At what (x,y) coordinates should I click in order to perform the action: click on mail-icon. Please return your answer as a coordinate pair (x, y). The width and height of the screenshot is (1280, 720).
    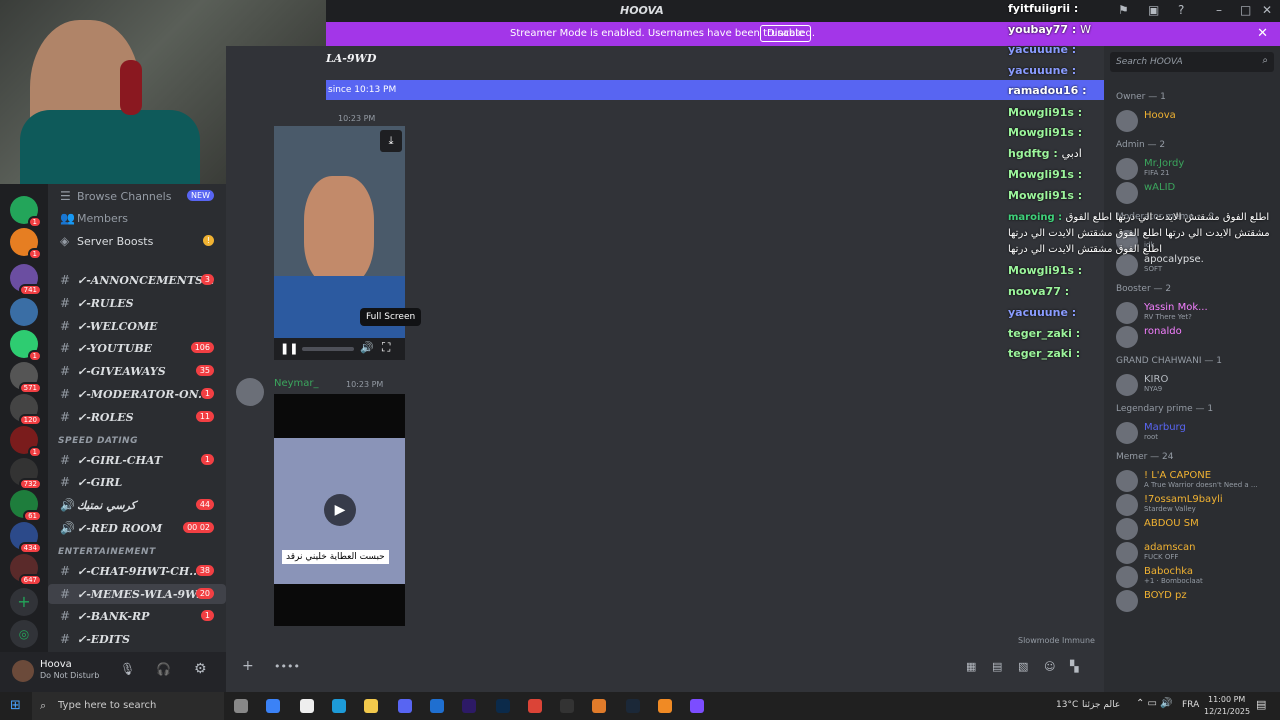
    Looking at the image, I should click on (437, 706).